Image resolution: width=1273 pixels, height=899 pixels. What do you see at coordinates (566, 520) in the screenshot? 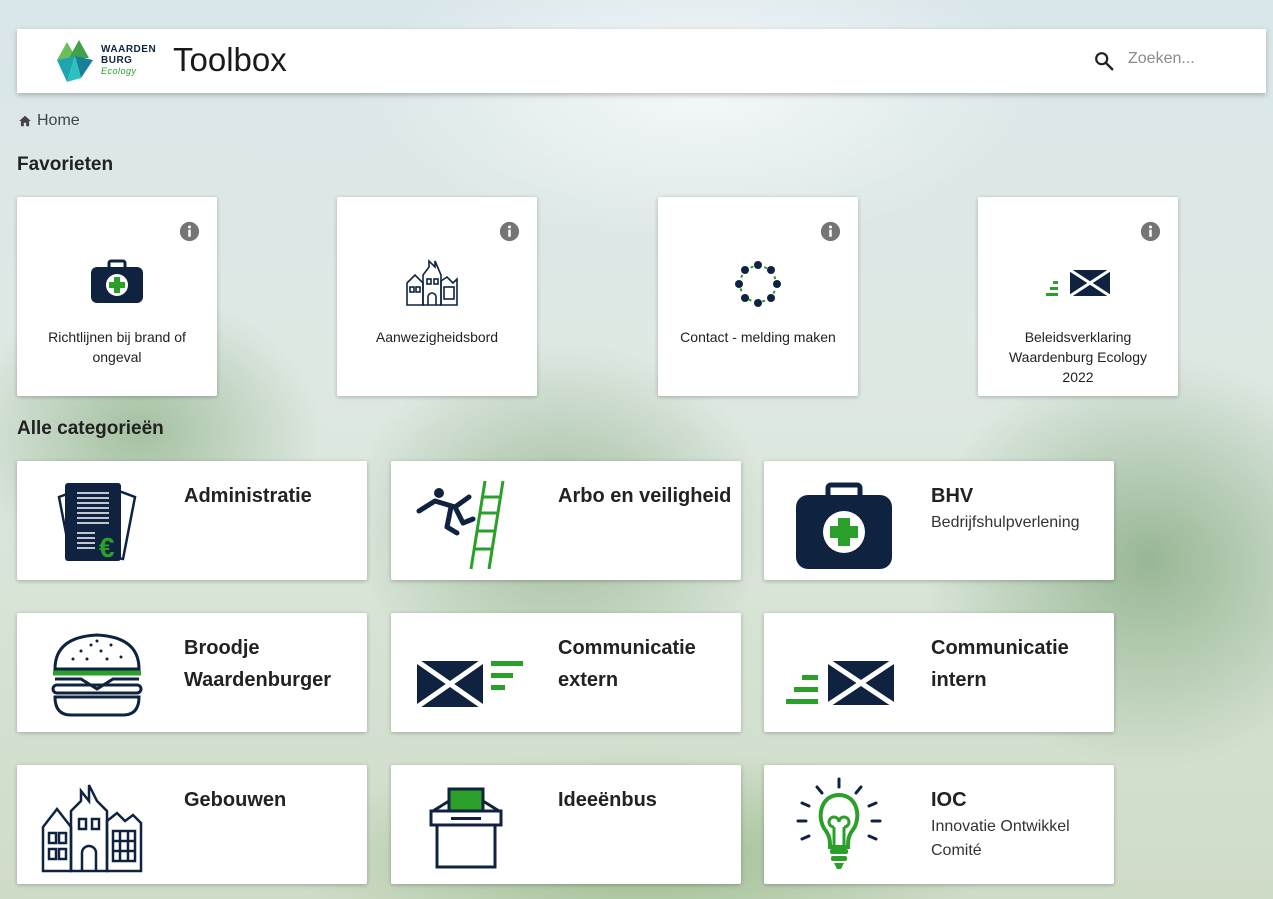
I see `category-card-arbo: Arbo en veiligheid` at bounding box center [566, 520].